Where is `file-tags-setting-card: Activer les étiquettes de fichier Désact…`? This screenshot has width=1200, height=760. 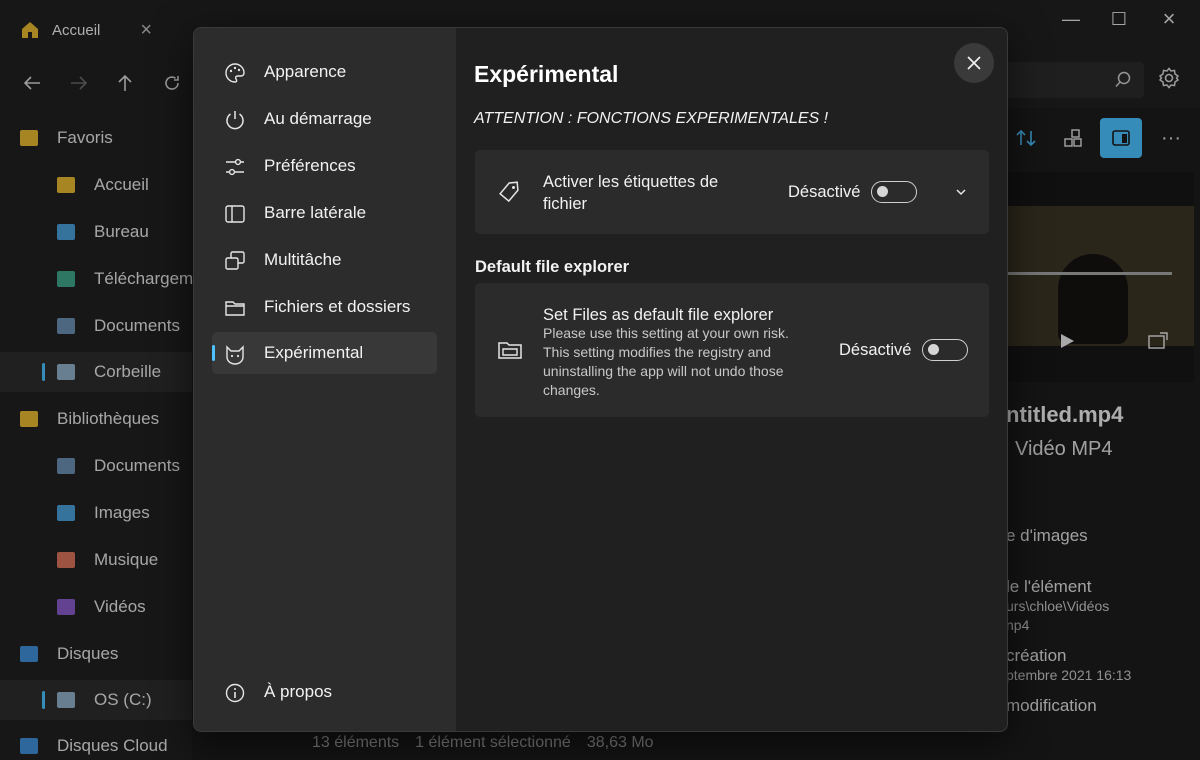
file-tags-setting-card: Activer les étiquettes de fichier Désact… is located at coordinates (732, 192).